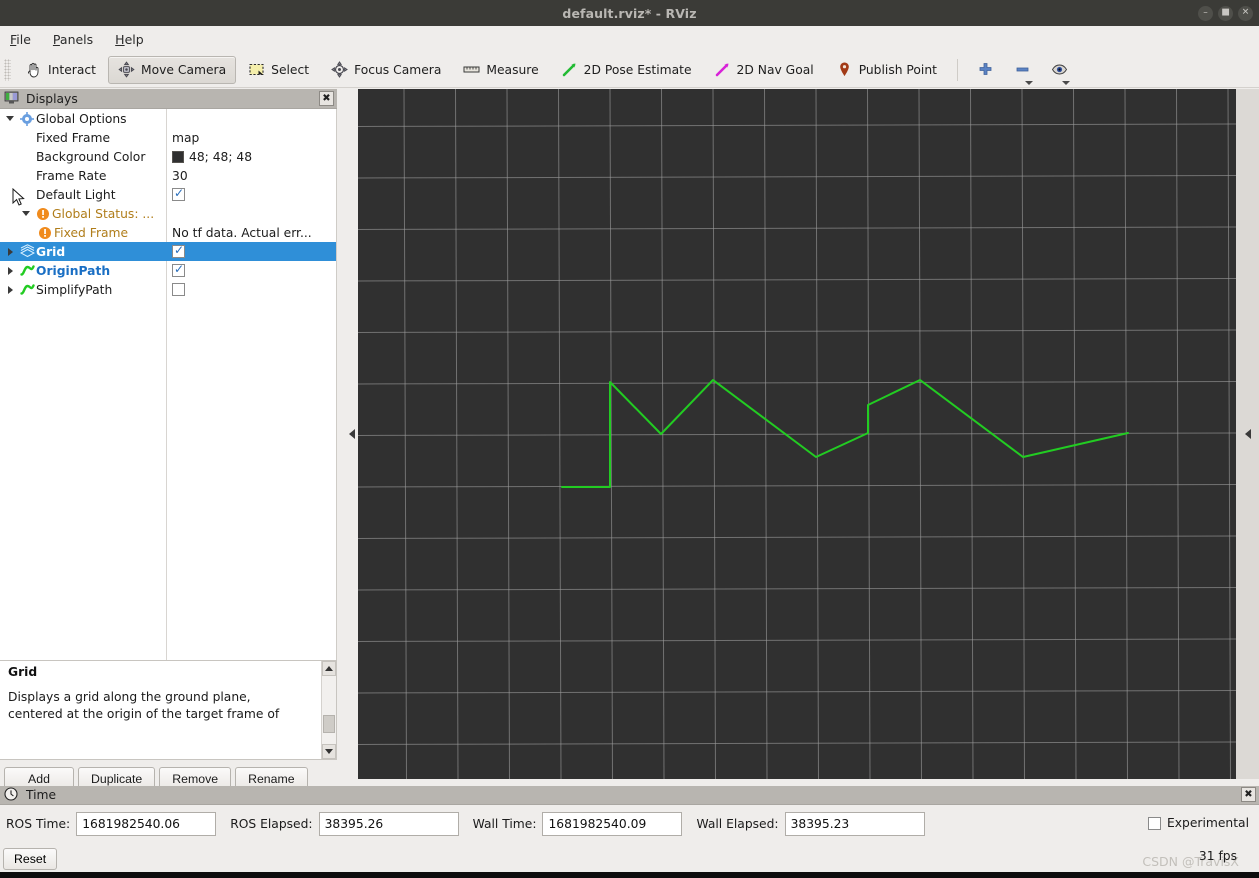  Describe the element at coordinates (60, 70) in the screenshot. I see `tool-interact: Interact` at that location.